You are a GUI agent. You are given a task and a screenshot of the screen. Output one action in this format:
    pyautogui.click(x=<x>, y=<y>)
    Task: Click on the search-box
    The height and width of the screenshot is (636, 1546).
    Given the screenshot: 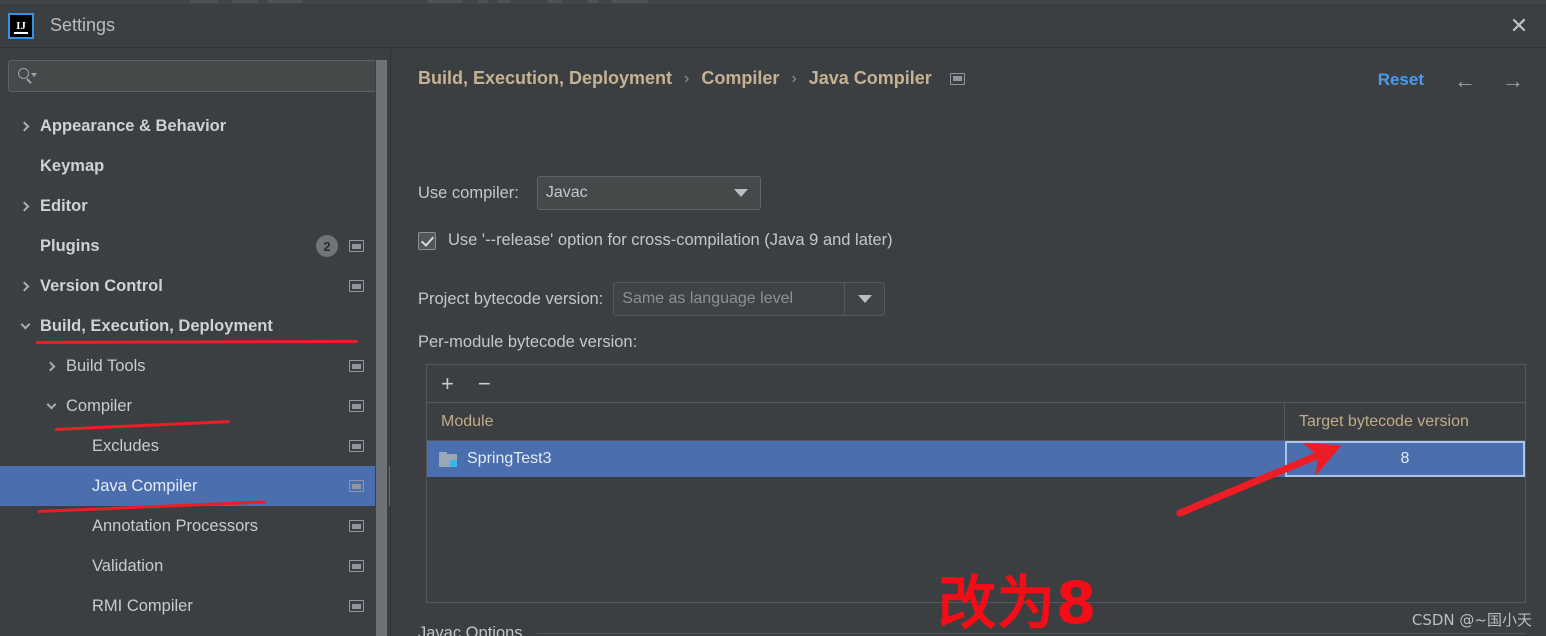 What is the action you would take?
    pyautogui.click(x=192, y=76)
    